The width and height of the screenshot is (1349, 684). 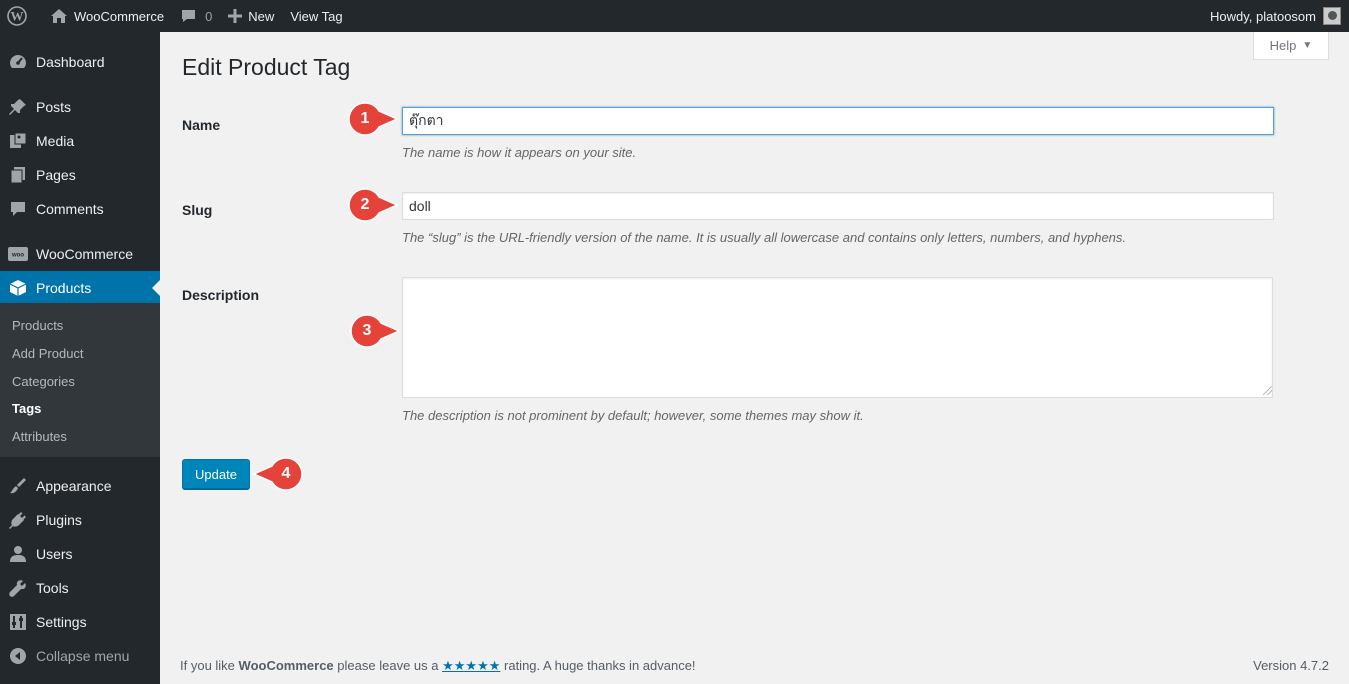 What do you see at coordinates (59, 16) in the screenshot?
I see `home-icon` at bounding box center [59, 16].